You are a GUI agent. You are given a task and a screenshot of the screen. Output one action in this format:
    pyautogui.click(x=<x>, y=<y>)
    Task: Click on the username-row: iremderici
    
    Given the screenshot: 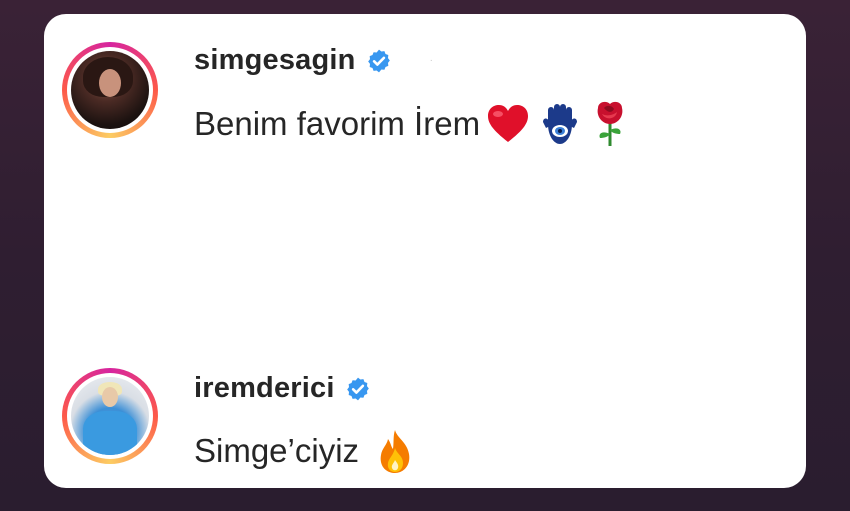 What is the action you would take?
    pyautogui.click(x=282, y=388)
    